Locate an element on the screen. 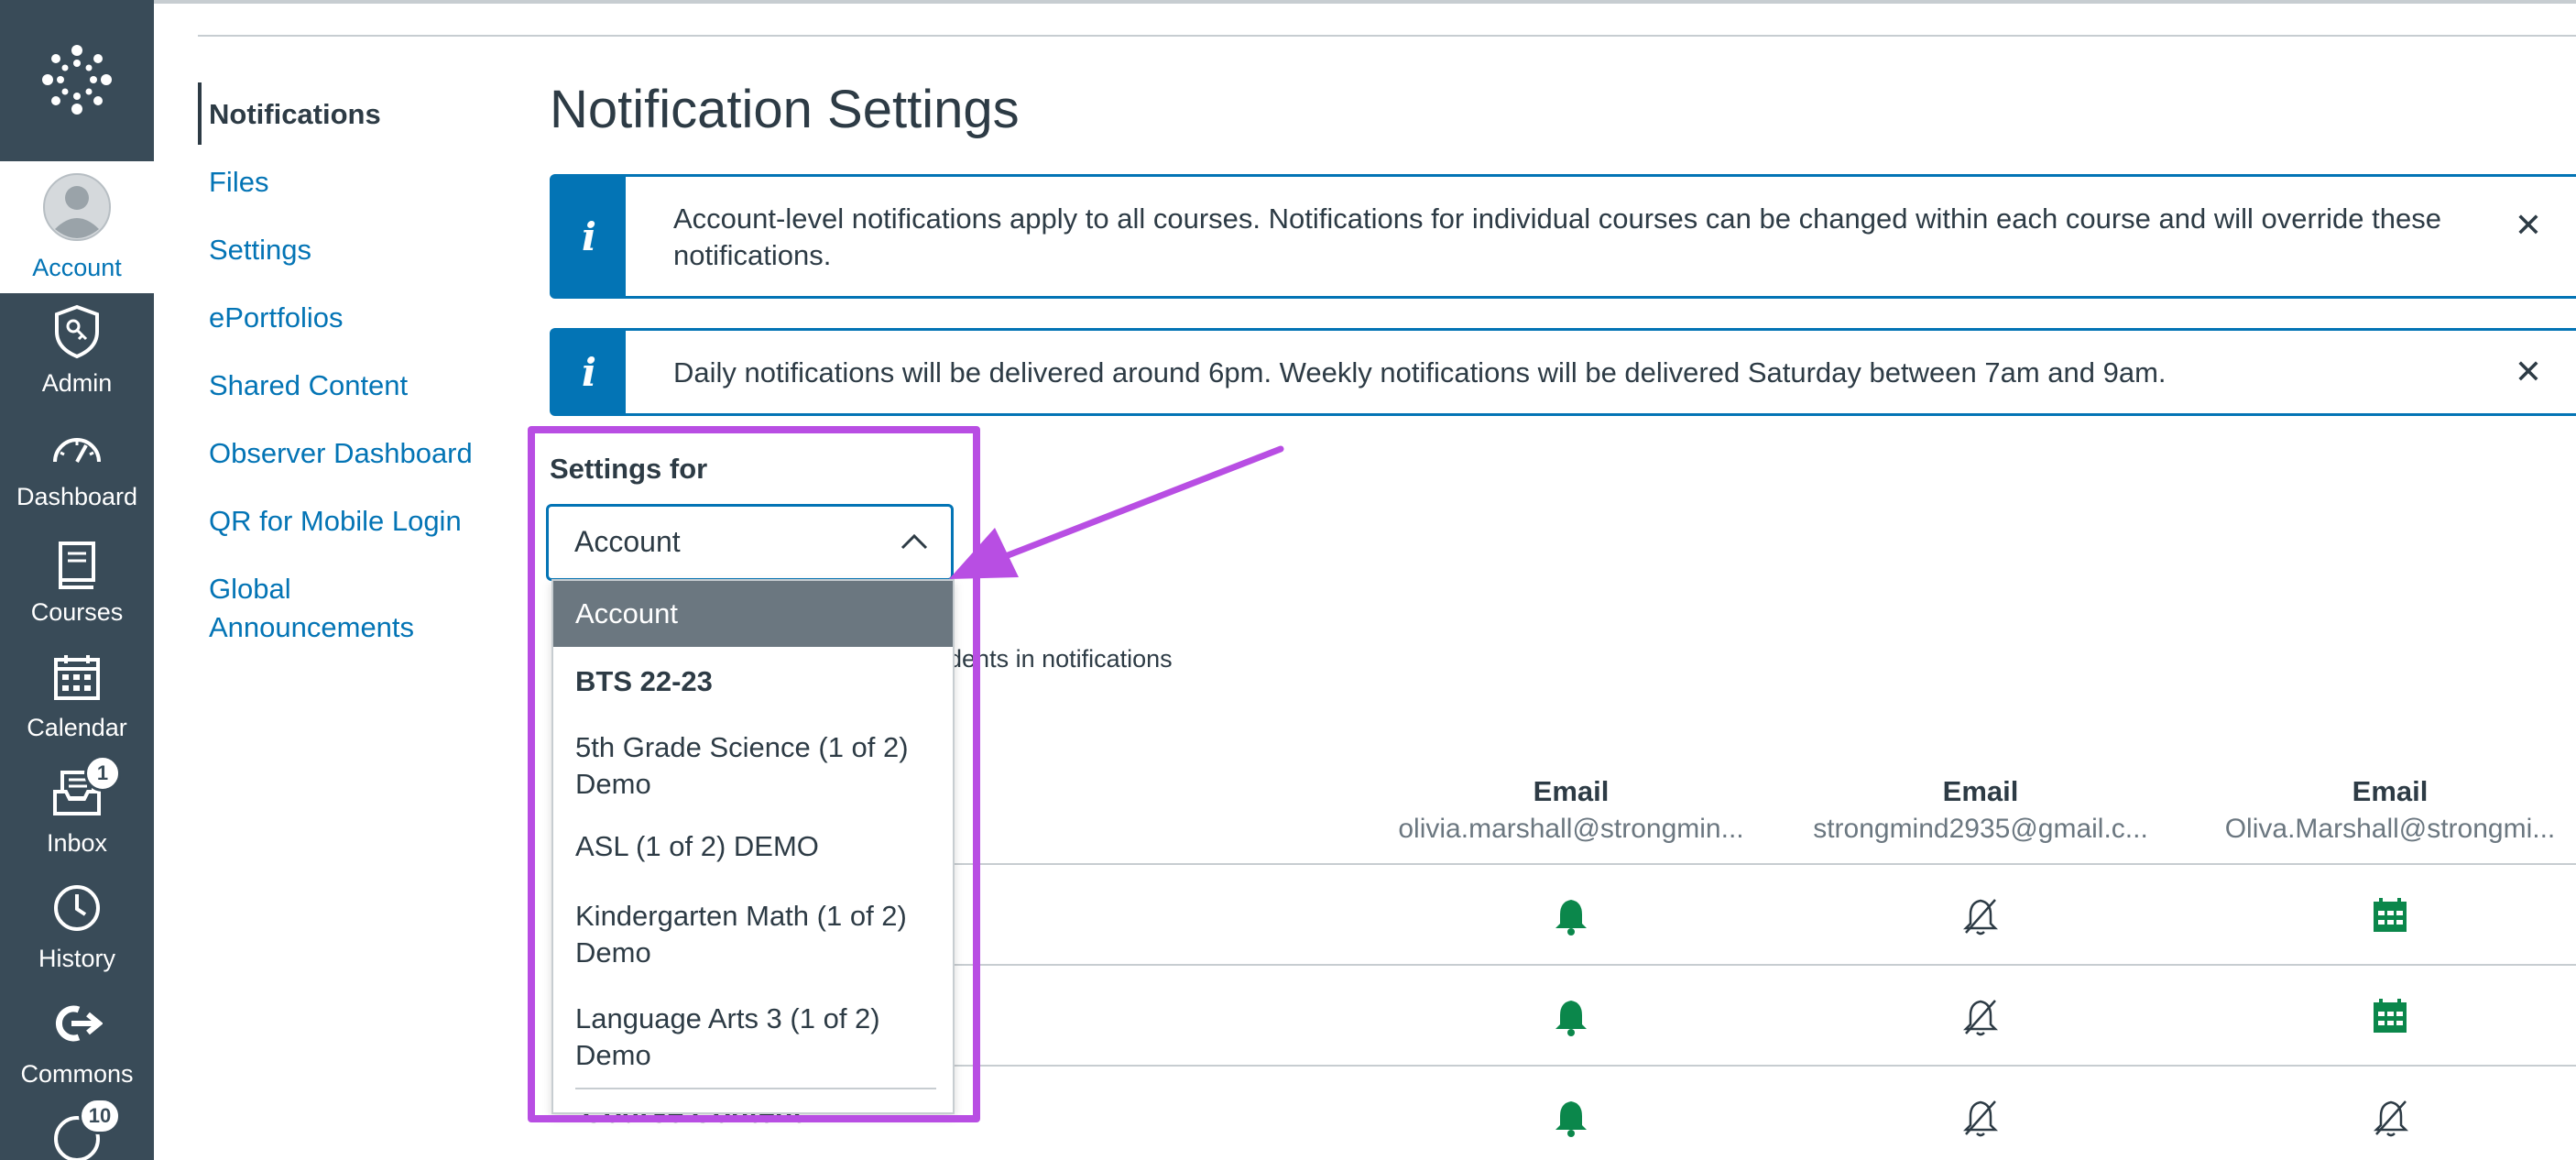  secnav-observer-dashboard: Observer Dashboard is located at coordinates (341, 453).